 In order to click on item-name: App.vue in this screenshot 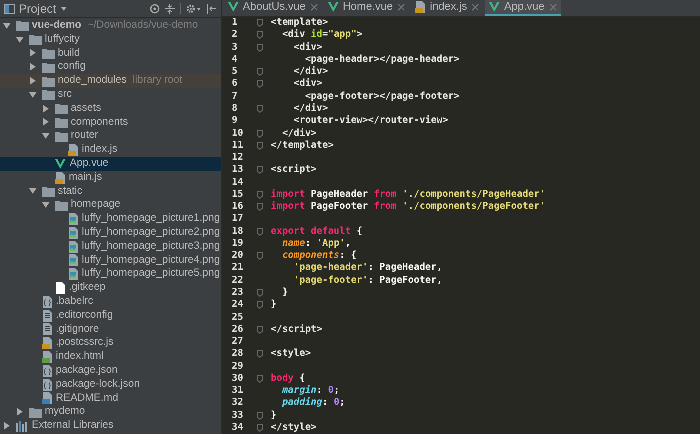, I will do `click(89, 163)`.